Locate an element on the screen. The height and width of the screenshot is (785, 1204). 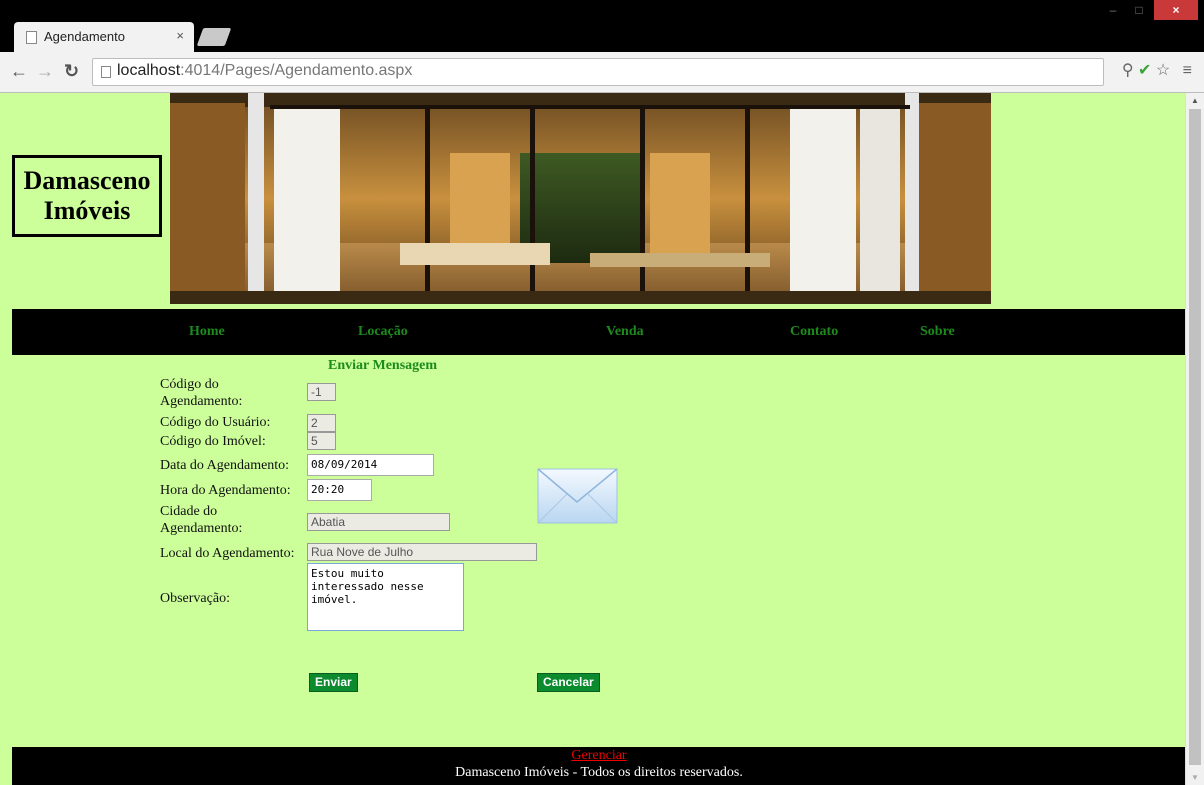
tab-close-icon: × is located at coordinates (180, 35).